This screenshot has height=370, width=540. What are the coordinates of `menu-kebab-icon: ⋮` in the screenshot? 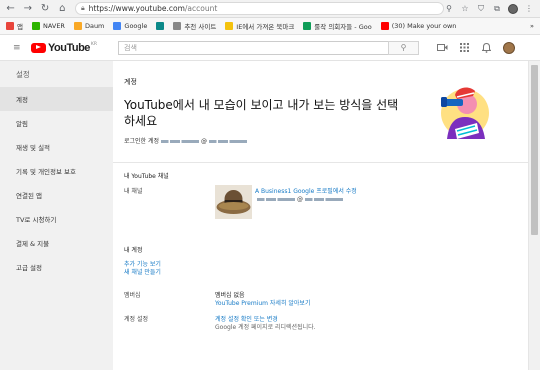 It's located at (529, 9).